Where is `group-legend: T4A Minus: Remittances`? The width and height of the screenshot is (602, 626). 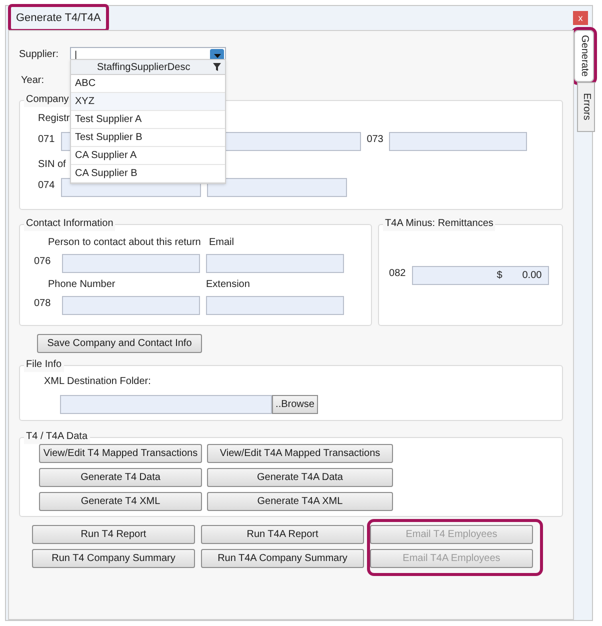
group-legend: T4A Minus: Remittances is located at coordinates (439, 224).